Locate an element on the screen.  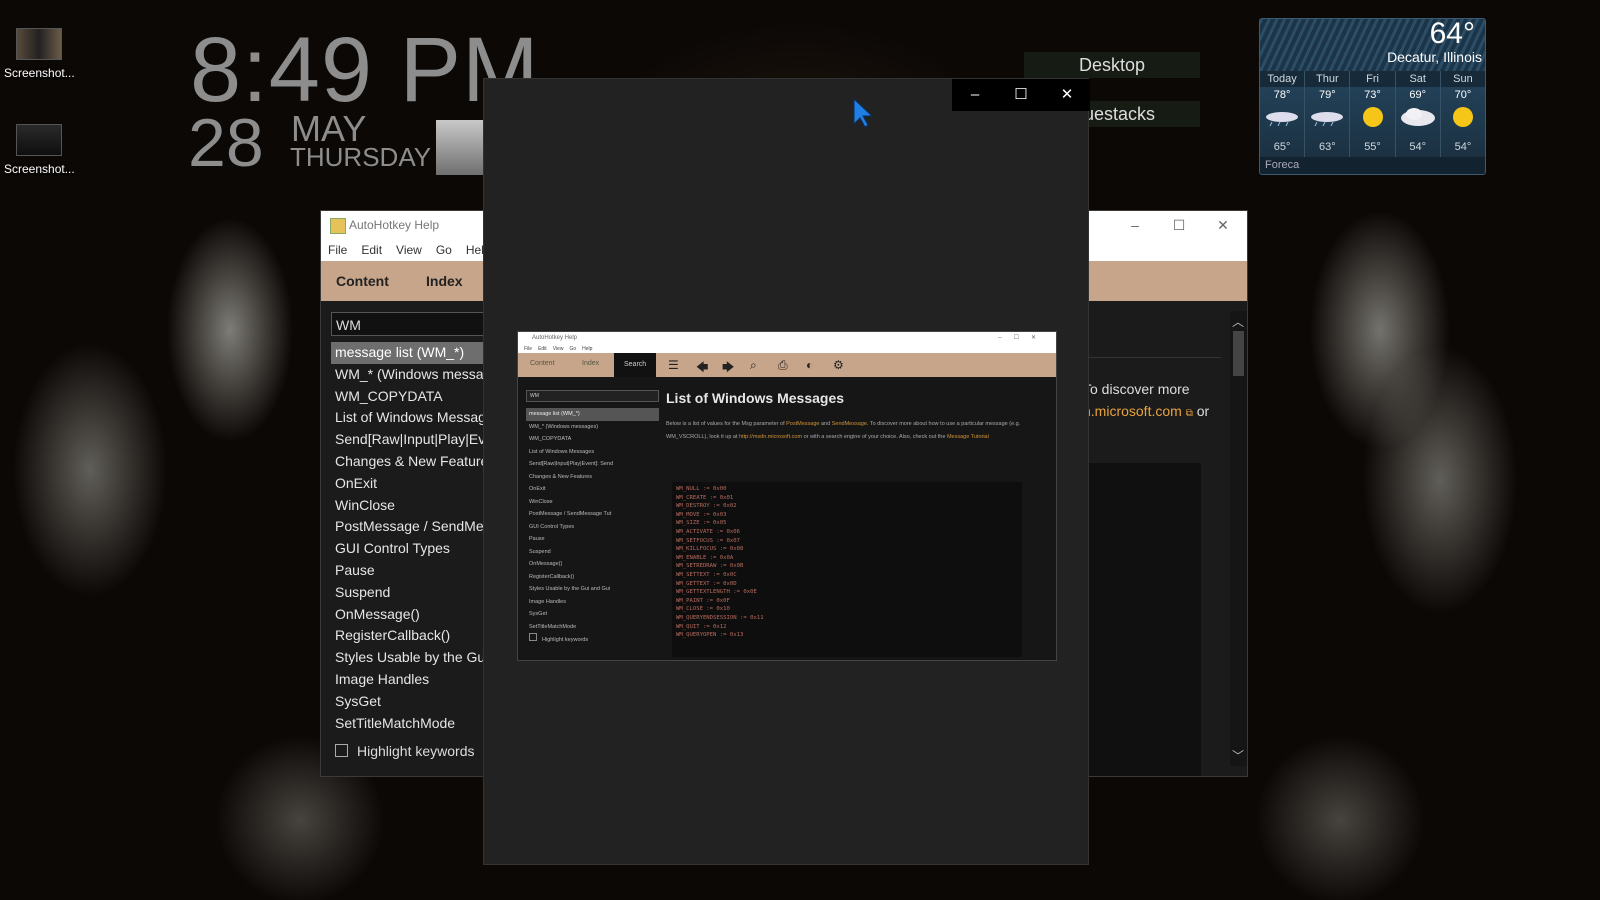
code-block is located at coordinates (1142, 619).